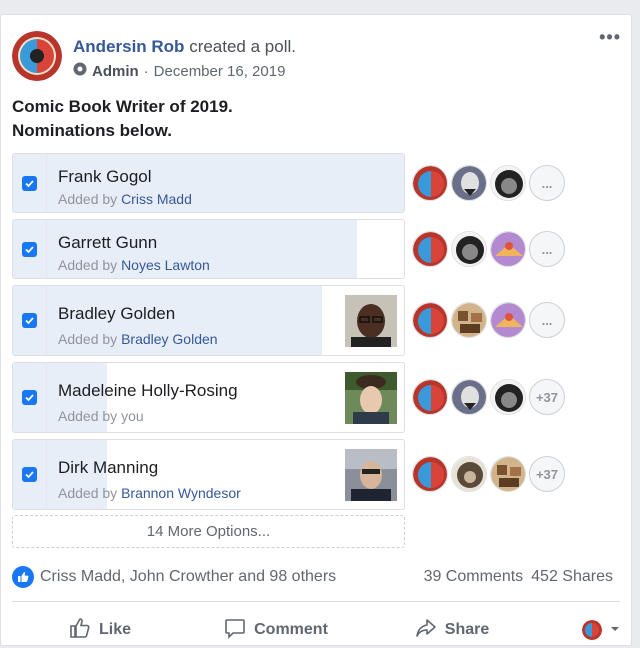 The width and height of the screenshot is (640, 648). Describe the element at coordinates (316, 601) in the screenshot. I see `divider` at that location.